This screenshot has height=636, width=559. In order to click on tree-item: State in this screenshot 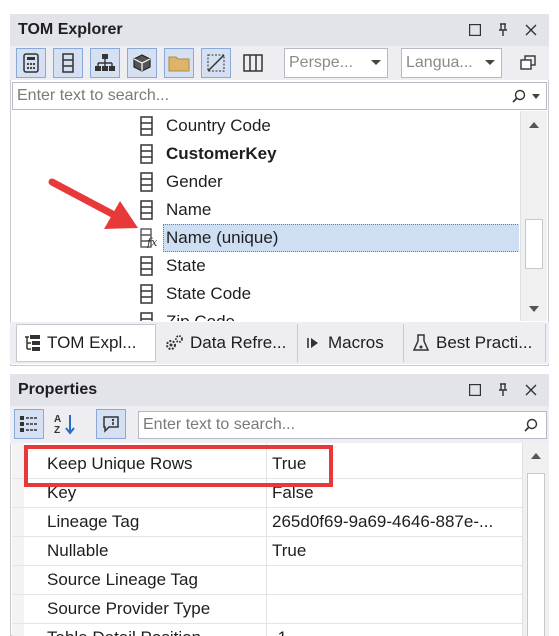, I will do `click(265, 266)`.